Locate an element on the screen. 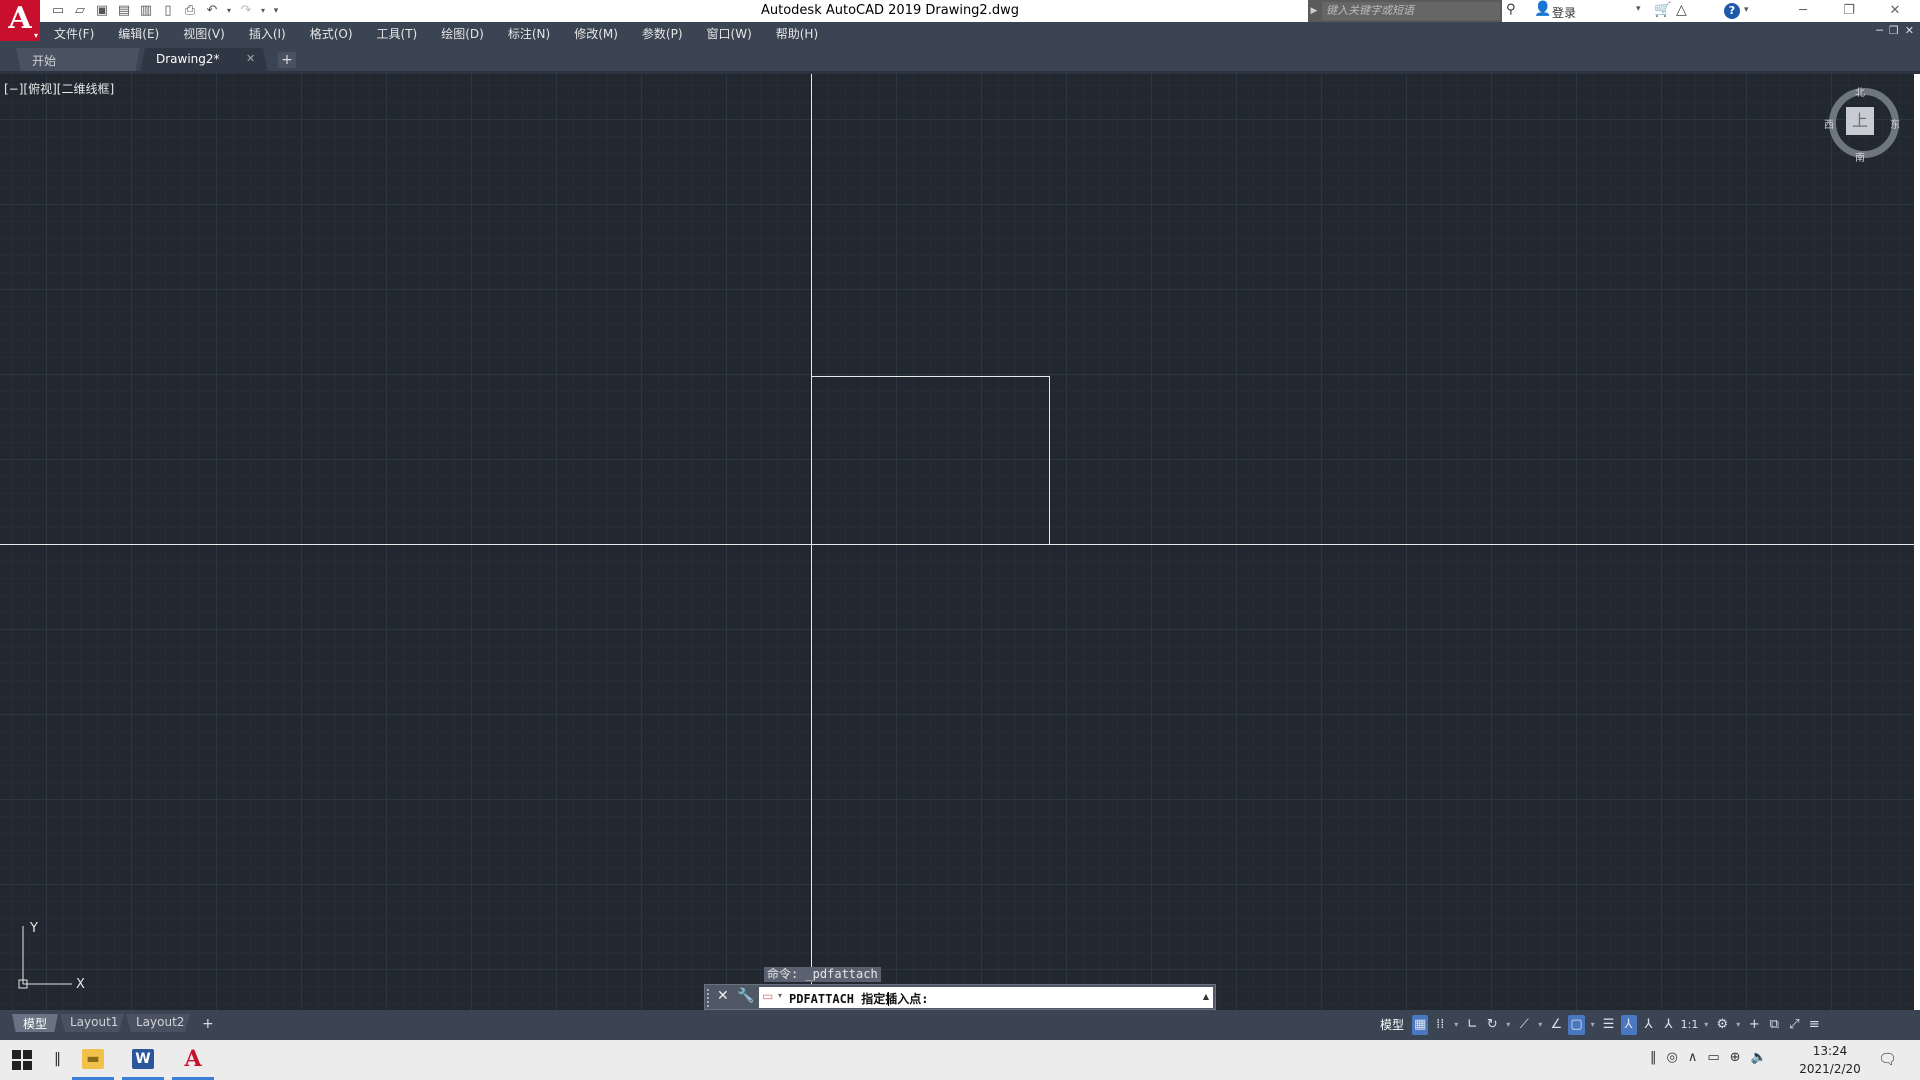 The width and height of the screenshot is (1920, 1080). action-center-icon: 🗨 is located at coordinates (1887, 1059).